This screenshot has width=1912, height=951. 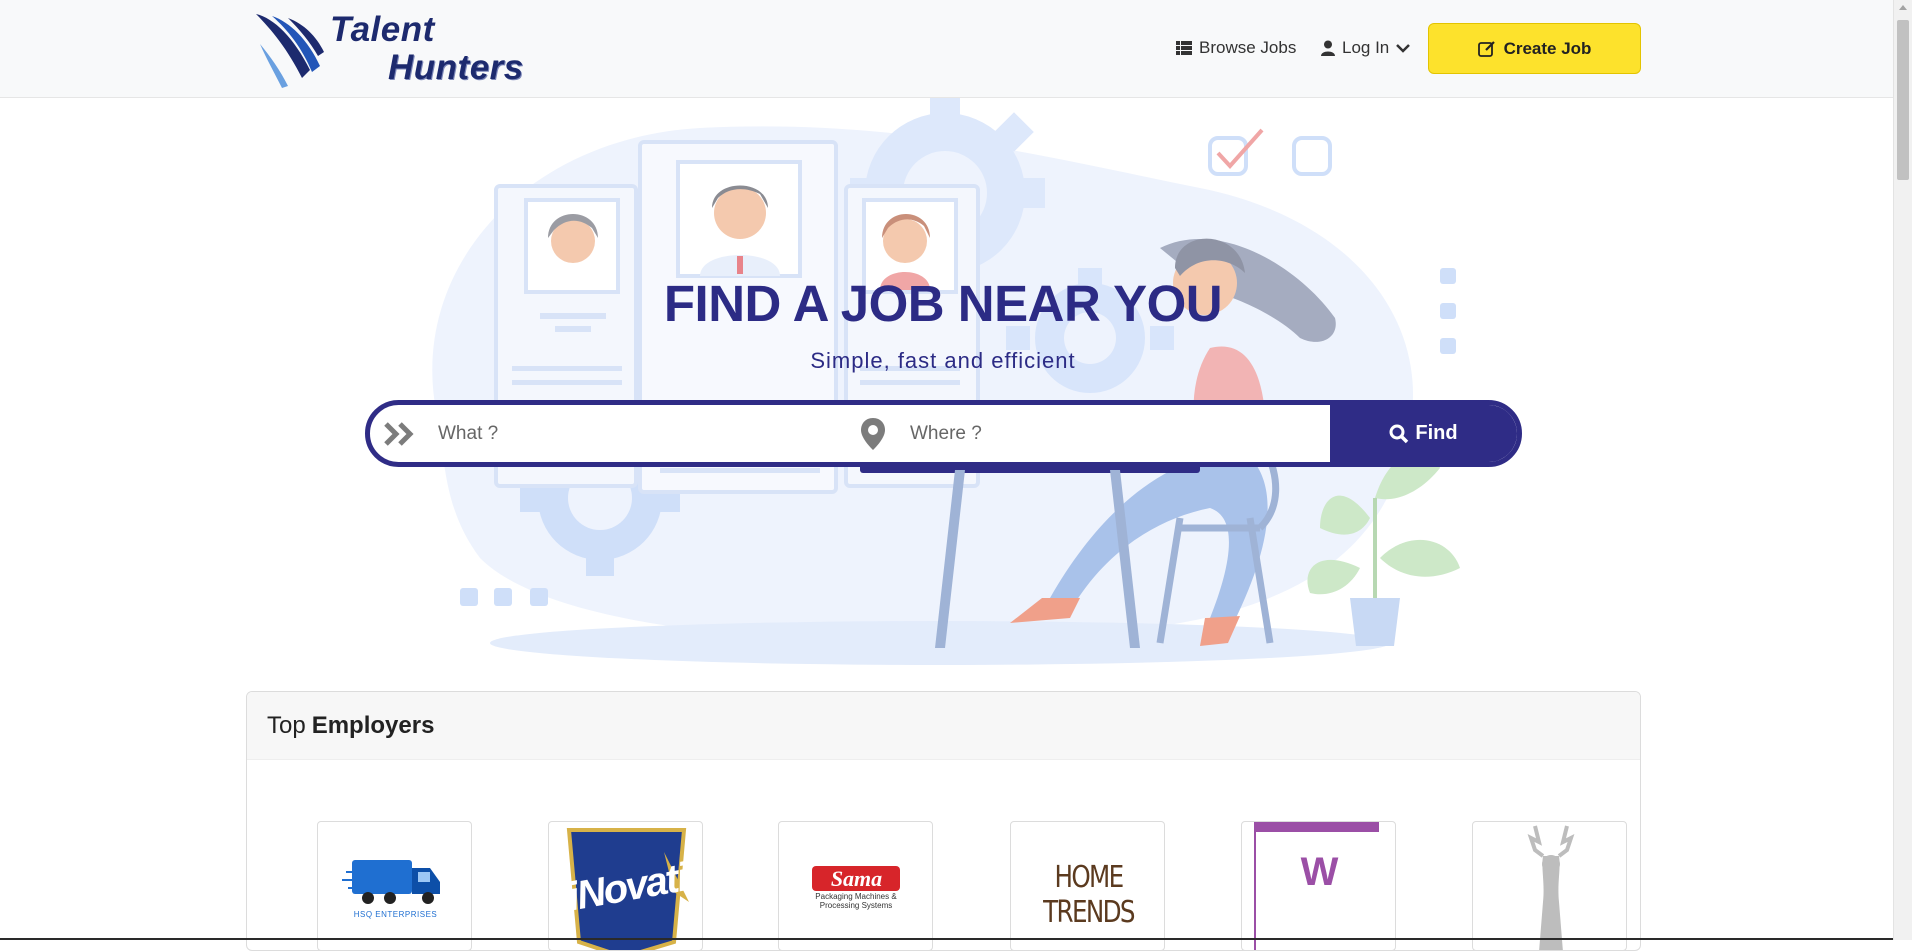 I want to click on scroll-up-icon, so click(x=1903, y=7).